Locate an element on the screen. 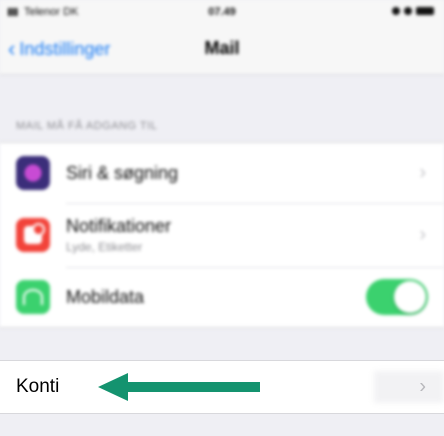 The height and width of the screenshot is (436, 444). row-label: Mobildata is located at coordinates (105, 296).